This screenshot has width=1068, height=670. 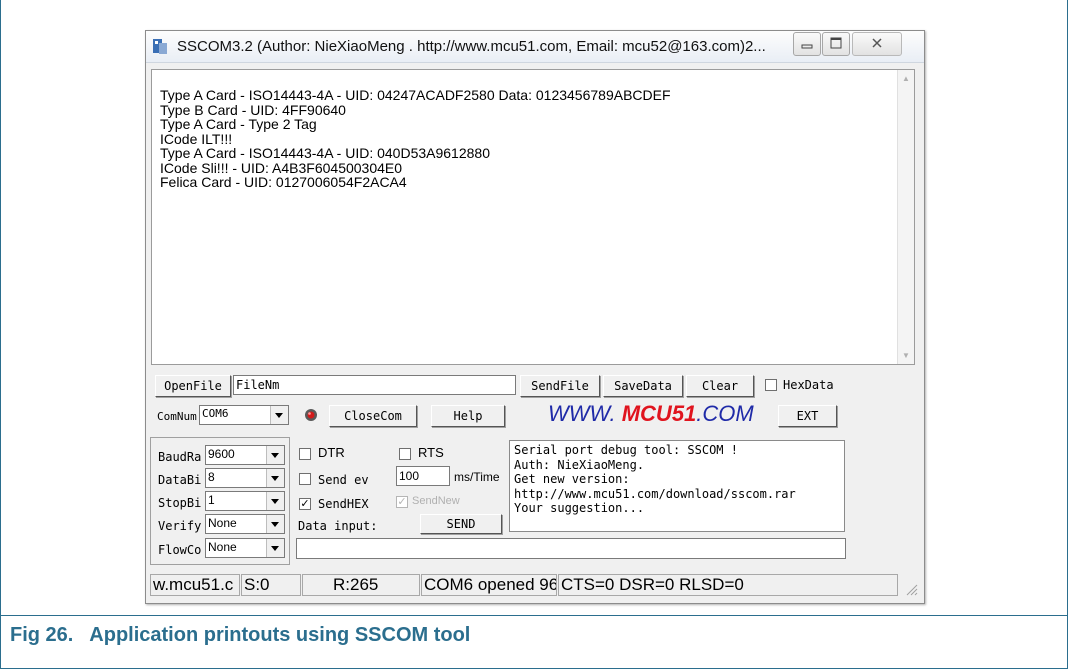 I want to click on output-line: Type A Card - Type 2 Tag, so click(x=238, y=124).